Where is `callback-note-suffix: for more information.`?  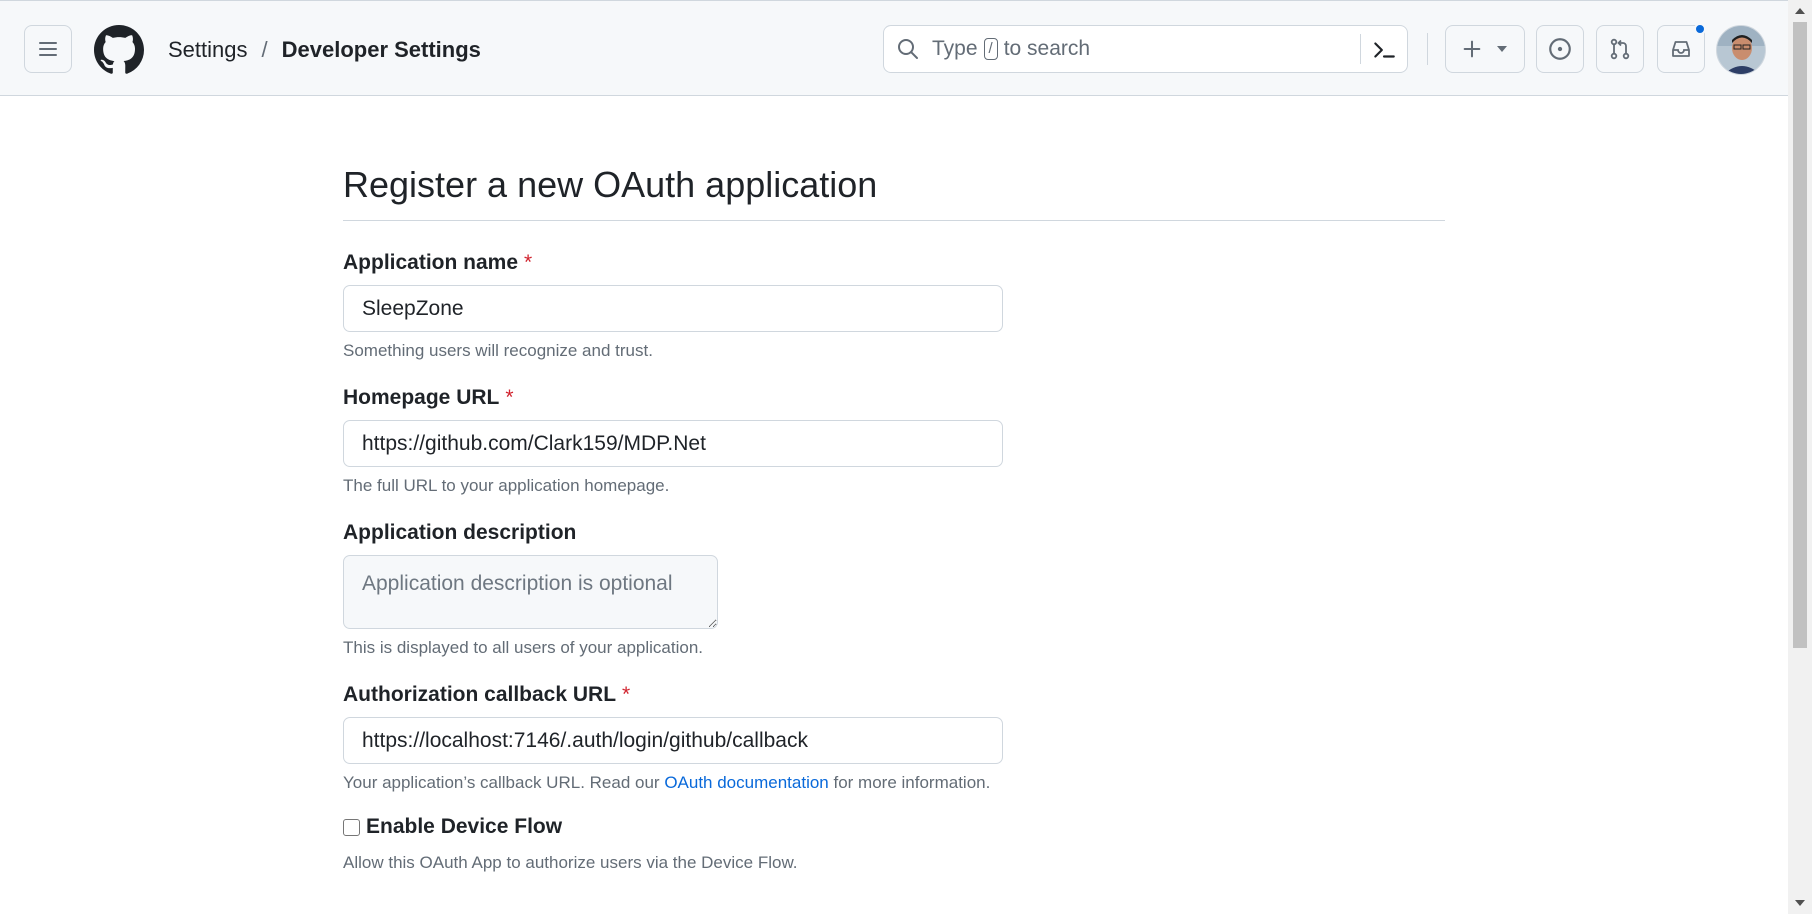
callback-note-suffix: for more information. is located at coordinates (912, 782).